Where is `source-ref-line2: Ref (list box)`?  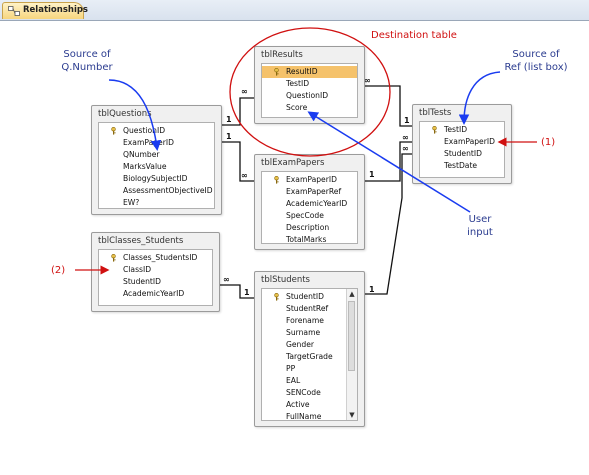
source-ref-line2: Ref (list box) is located at coordinates (536, 67).